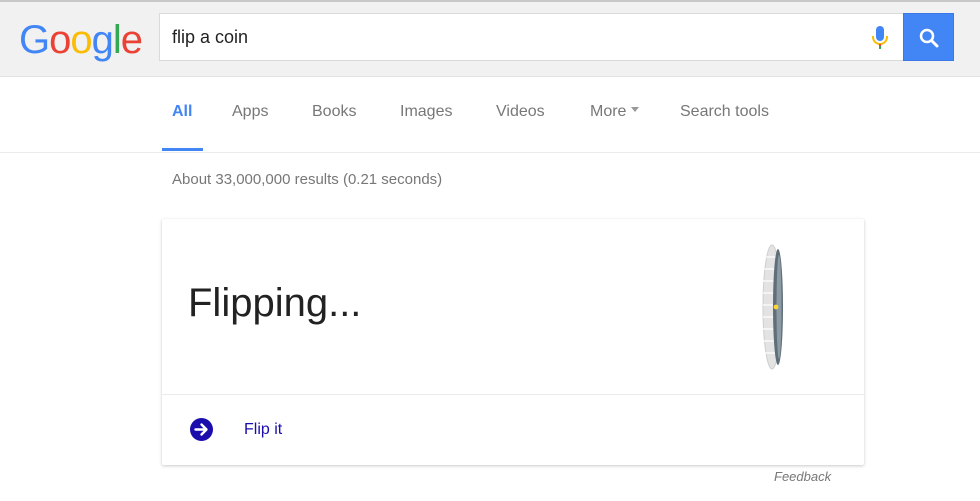 The image size is (980, 501). What do you see at coordinates (880, 38) in the screenshot?
I see `microphone-icon` at bounding box center [880, 38].